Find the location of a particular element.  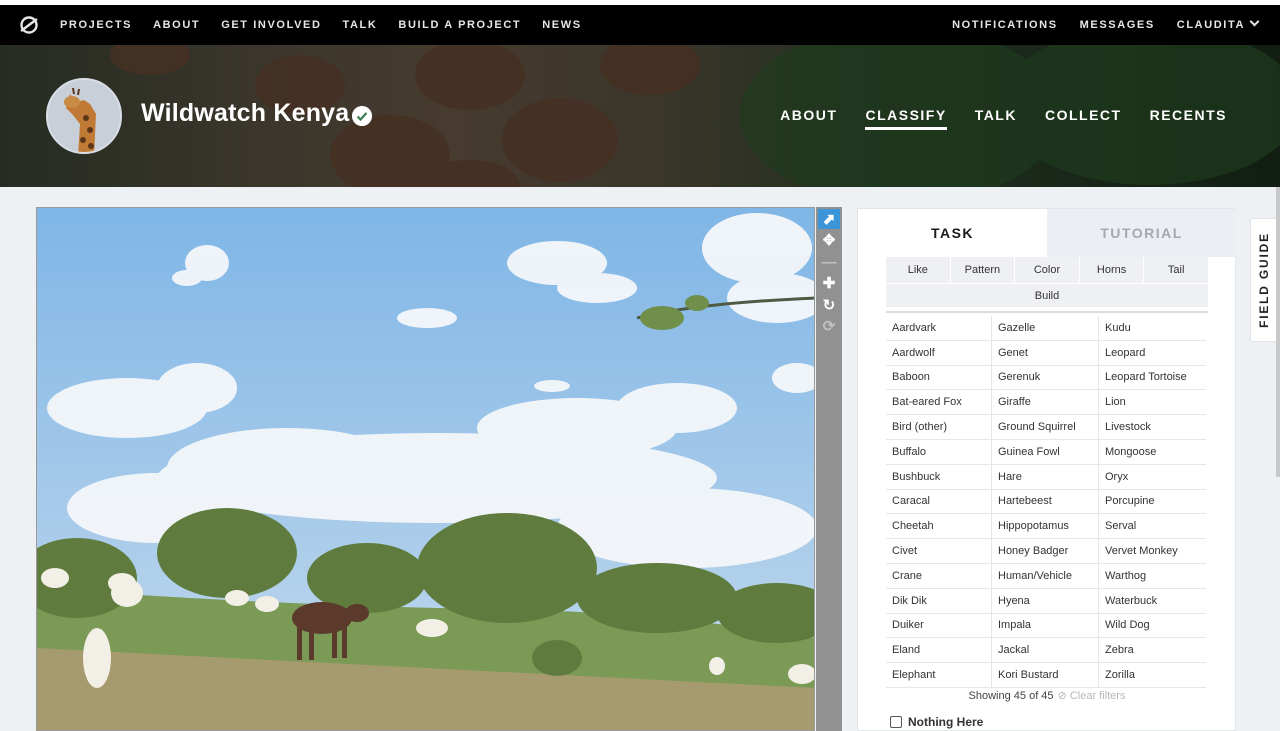

nothing-here-option: Nothing Here is located at coordinates (936, 722).